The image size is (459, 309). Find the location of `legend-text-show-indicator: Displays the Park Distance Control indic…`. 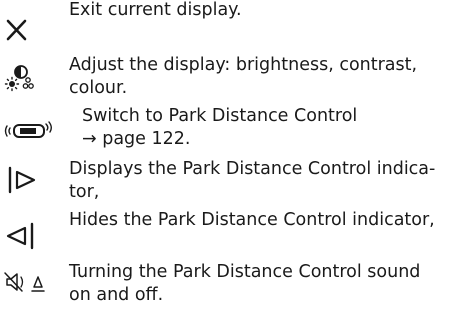

legend-text-show-indicator: Displays the Park Distance Control indic… is located at coordinates (261, 181).